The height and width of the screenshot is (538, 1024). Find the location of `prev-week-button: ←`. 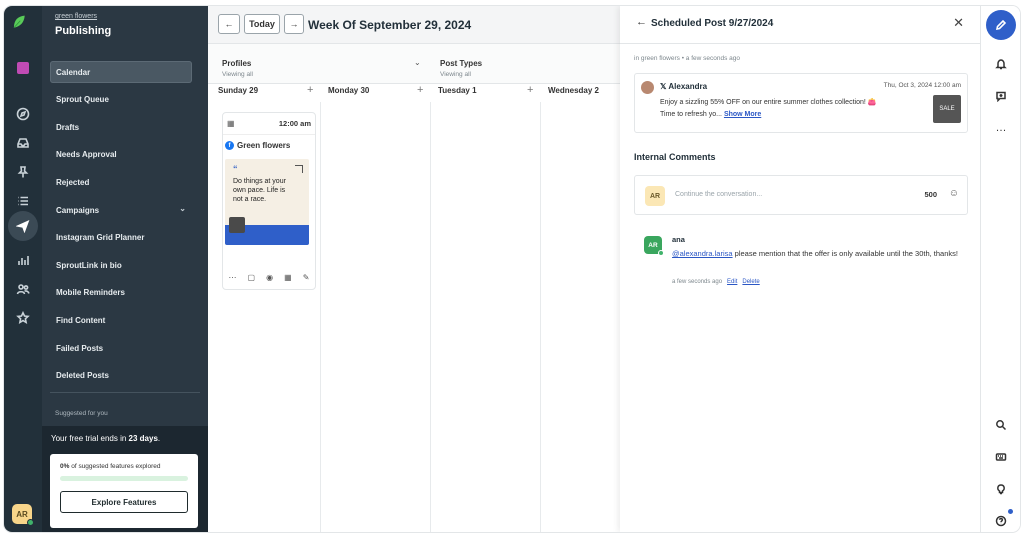

prev-week-button: ← is located at coordinates (229, 24).